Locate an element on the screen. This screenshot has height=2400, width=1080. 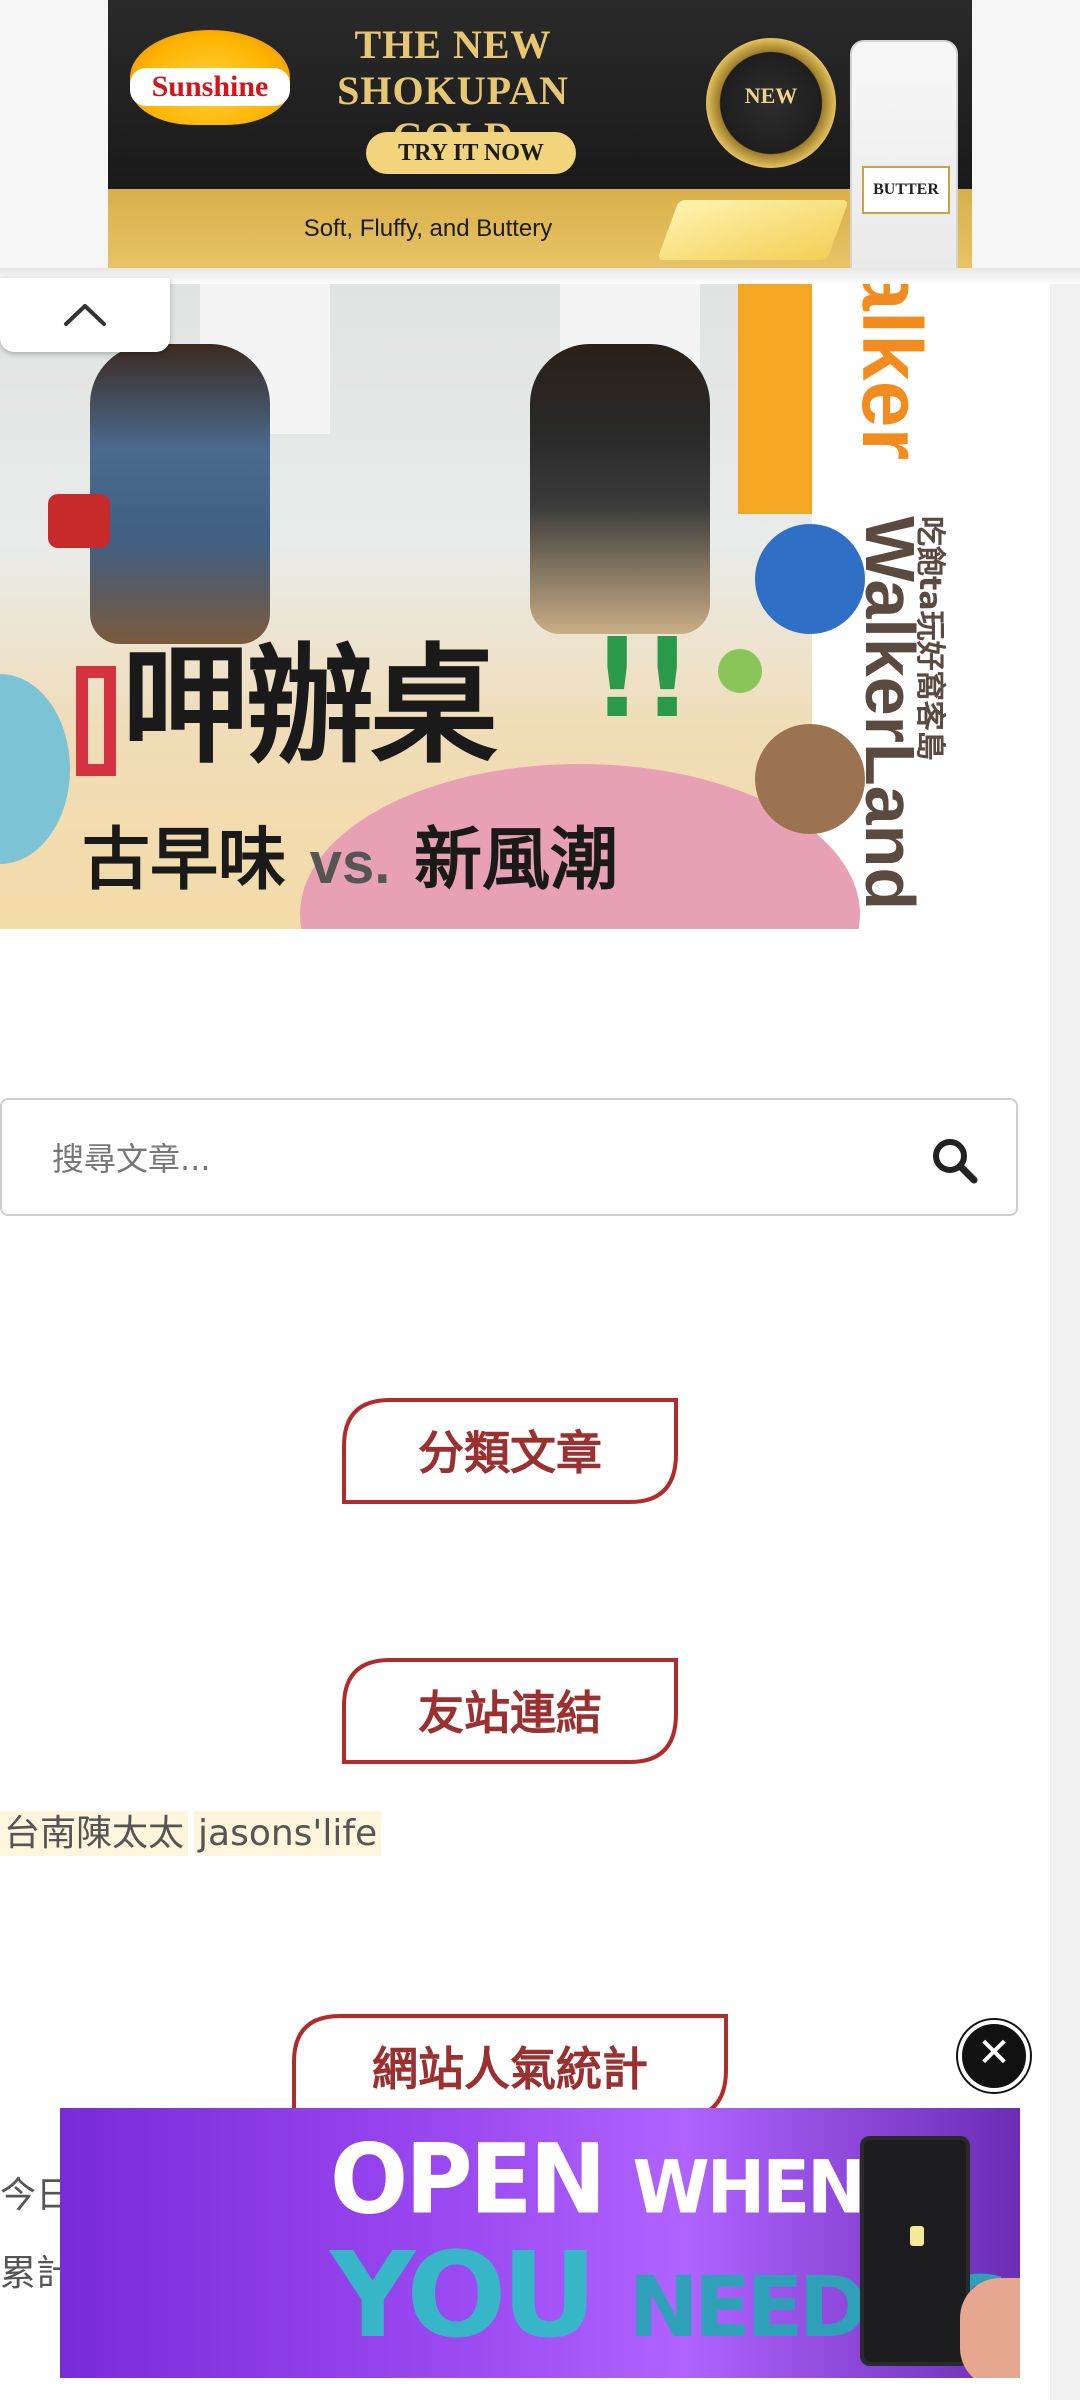
heading-categories-label: 分類文章 is located at coordinates (510, 1453).